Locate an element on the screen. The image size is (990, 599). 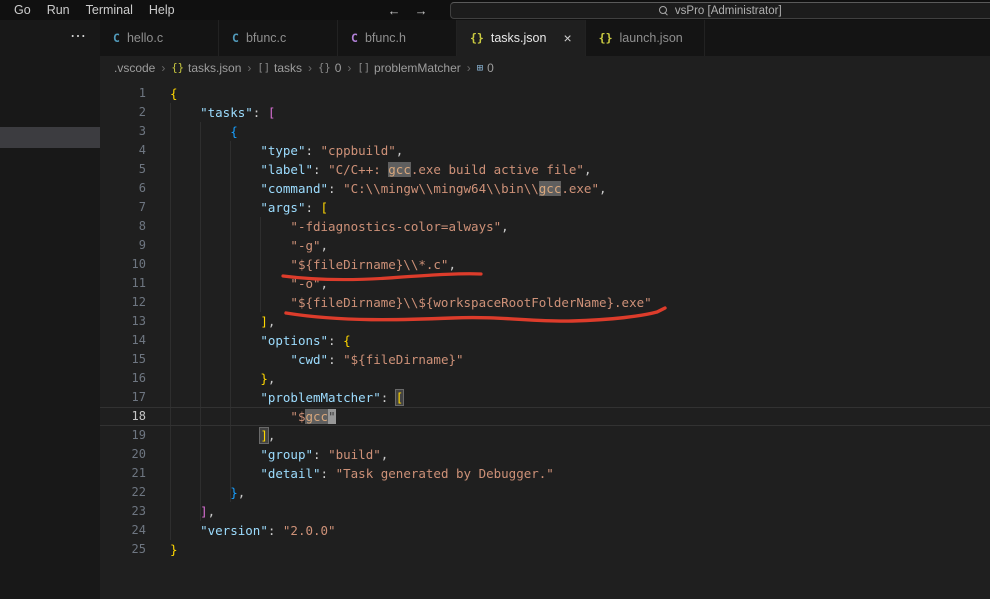
line-number: 3 is located at coordinates (130, 131).